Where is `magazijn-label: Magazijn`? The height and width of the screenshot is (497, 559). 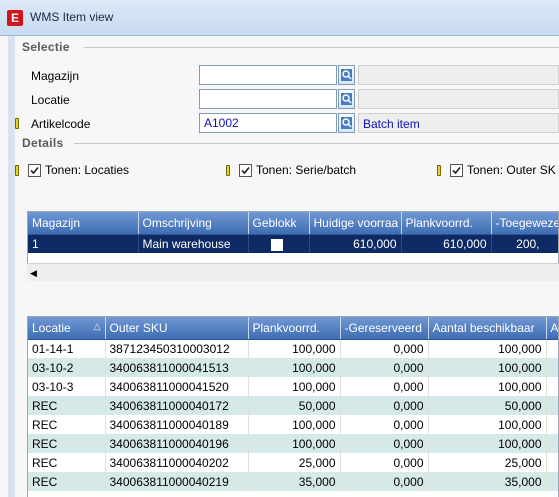
magazijn-label: Magazijn is located at coordinates (55, 76).